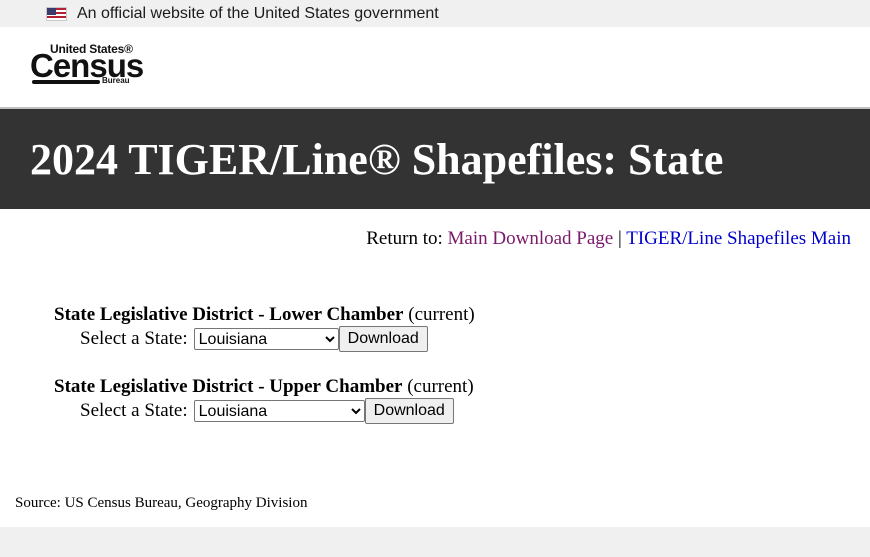  Describe the element at coordinates (531, 238) in the screenshot. I see `main-download-page-link: Main Download Page` at that location.